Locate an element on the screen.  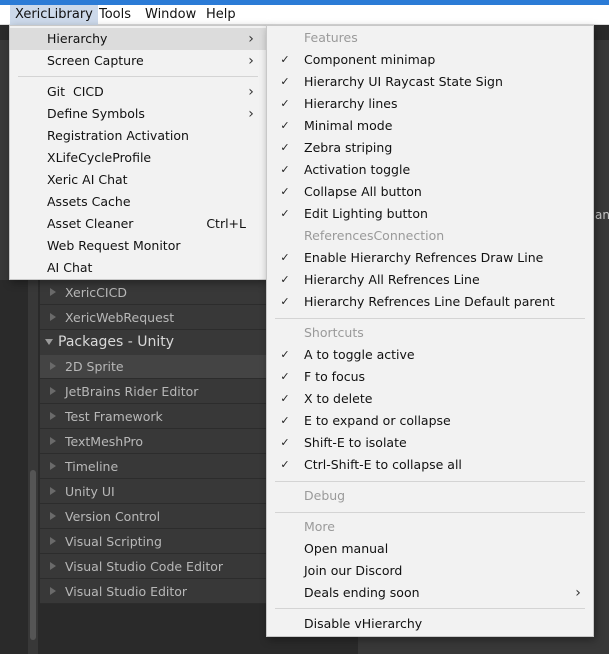
menu-window: Window is located at coordinates (170, 15).